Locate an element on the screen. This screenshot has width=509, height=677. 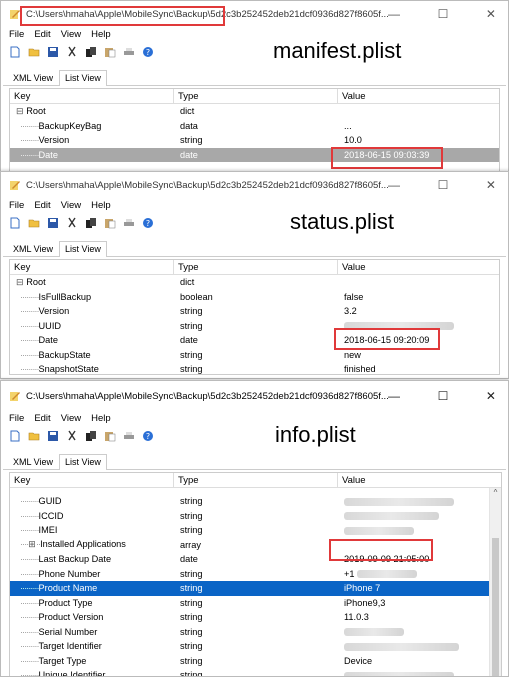
scrollbar-thumb is located at coordinates (495, 607).